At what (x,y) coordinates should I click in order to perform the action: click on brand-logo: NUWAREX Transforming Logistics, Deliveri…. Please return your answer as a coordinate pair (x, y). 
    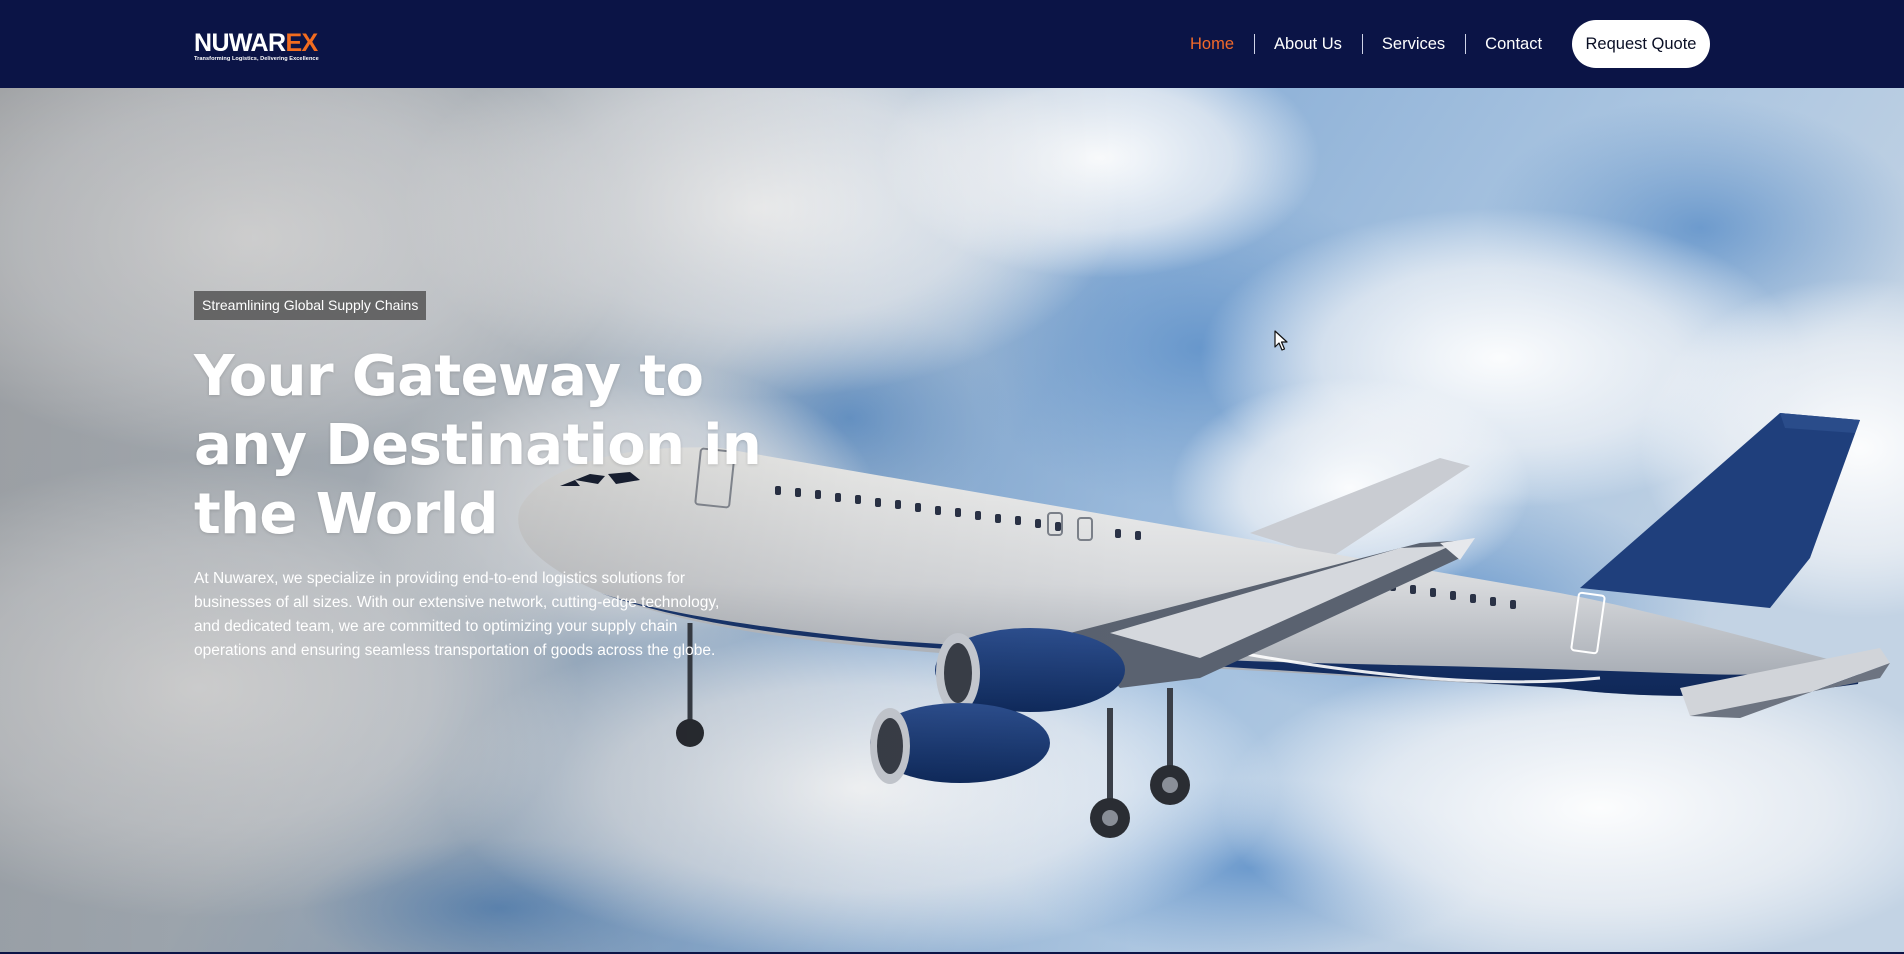
    Looking at the image, I should click on (274, 46).